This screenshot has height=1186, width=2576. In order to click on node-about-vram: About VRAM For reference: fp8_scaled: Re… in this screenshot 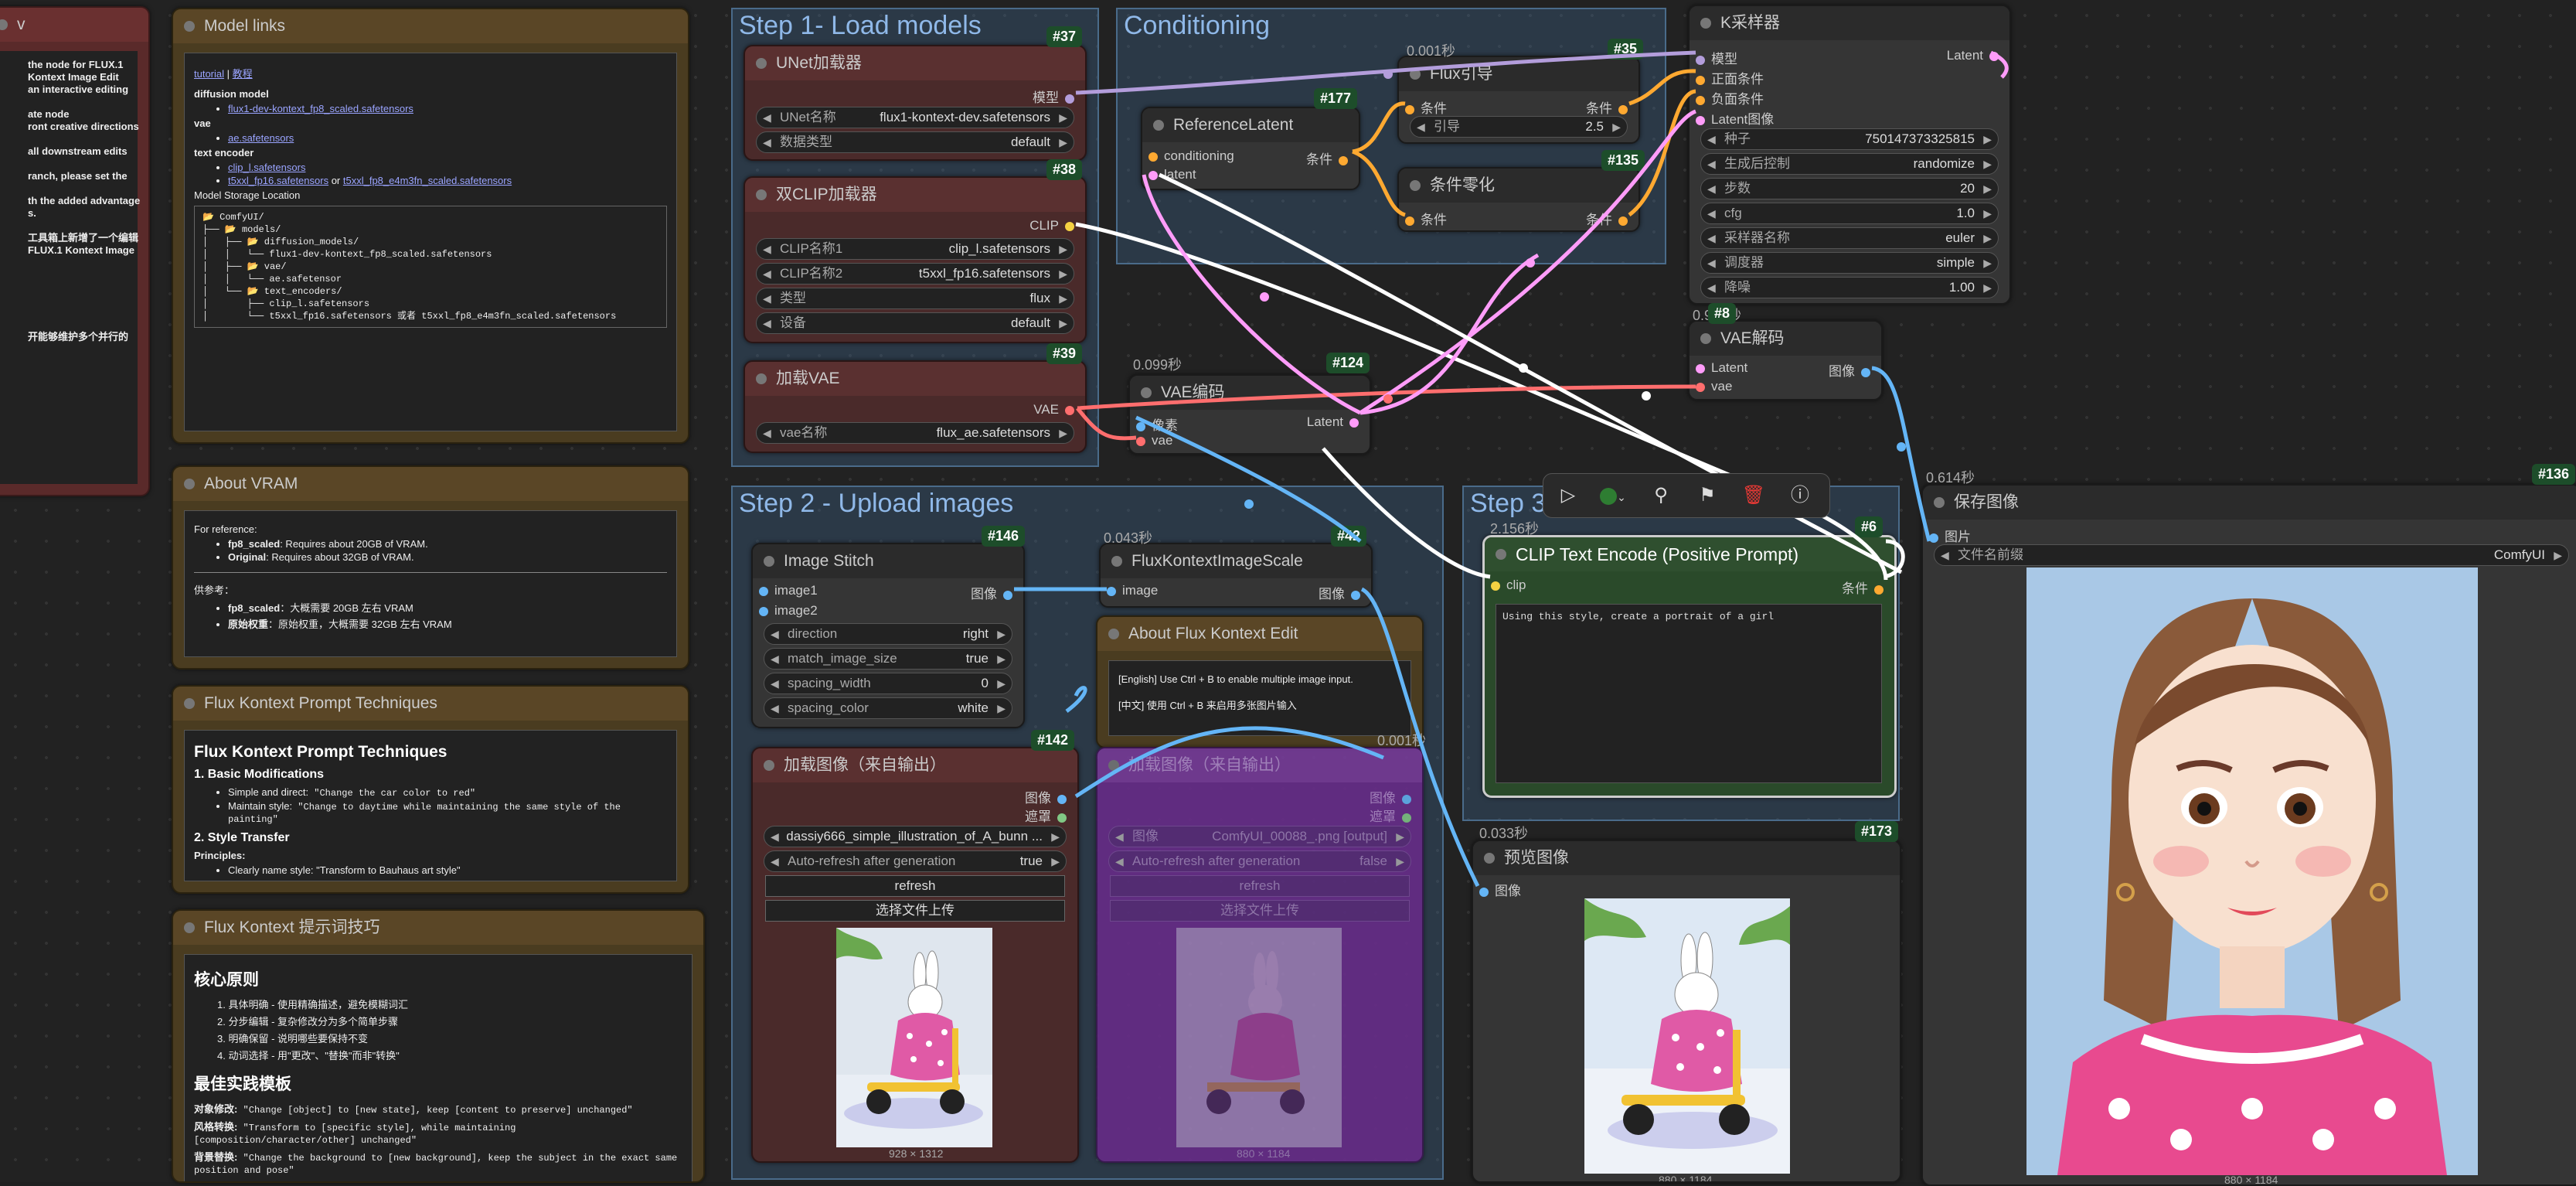, I will do `click(430, 567)`.